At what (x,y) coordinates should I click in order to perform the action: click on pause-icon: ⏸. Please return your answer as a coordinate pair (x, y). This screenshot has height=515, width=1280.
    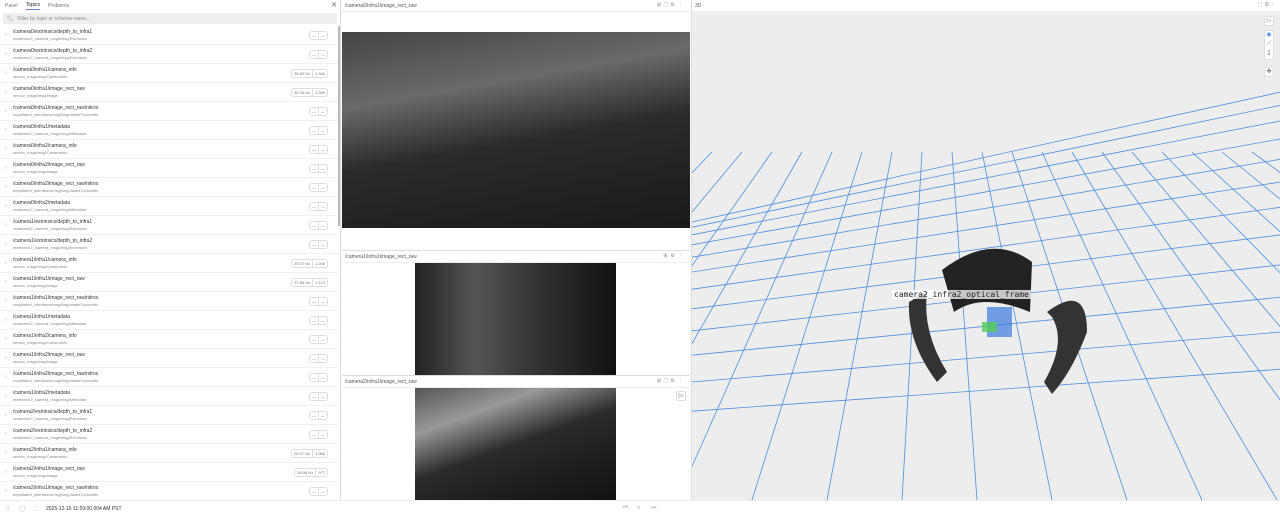
    Looking at the image, I should click on (638, 508).